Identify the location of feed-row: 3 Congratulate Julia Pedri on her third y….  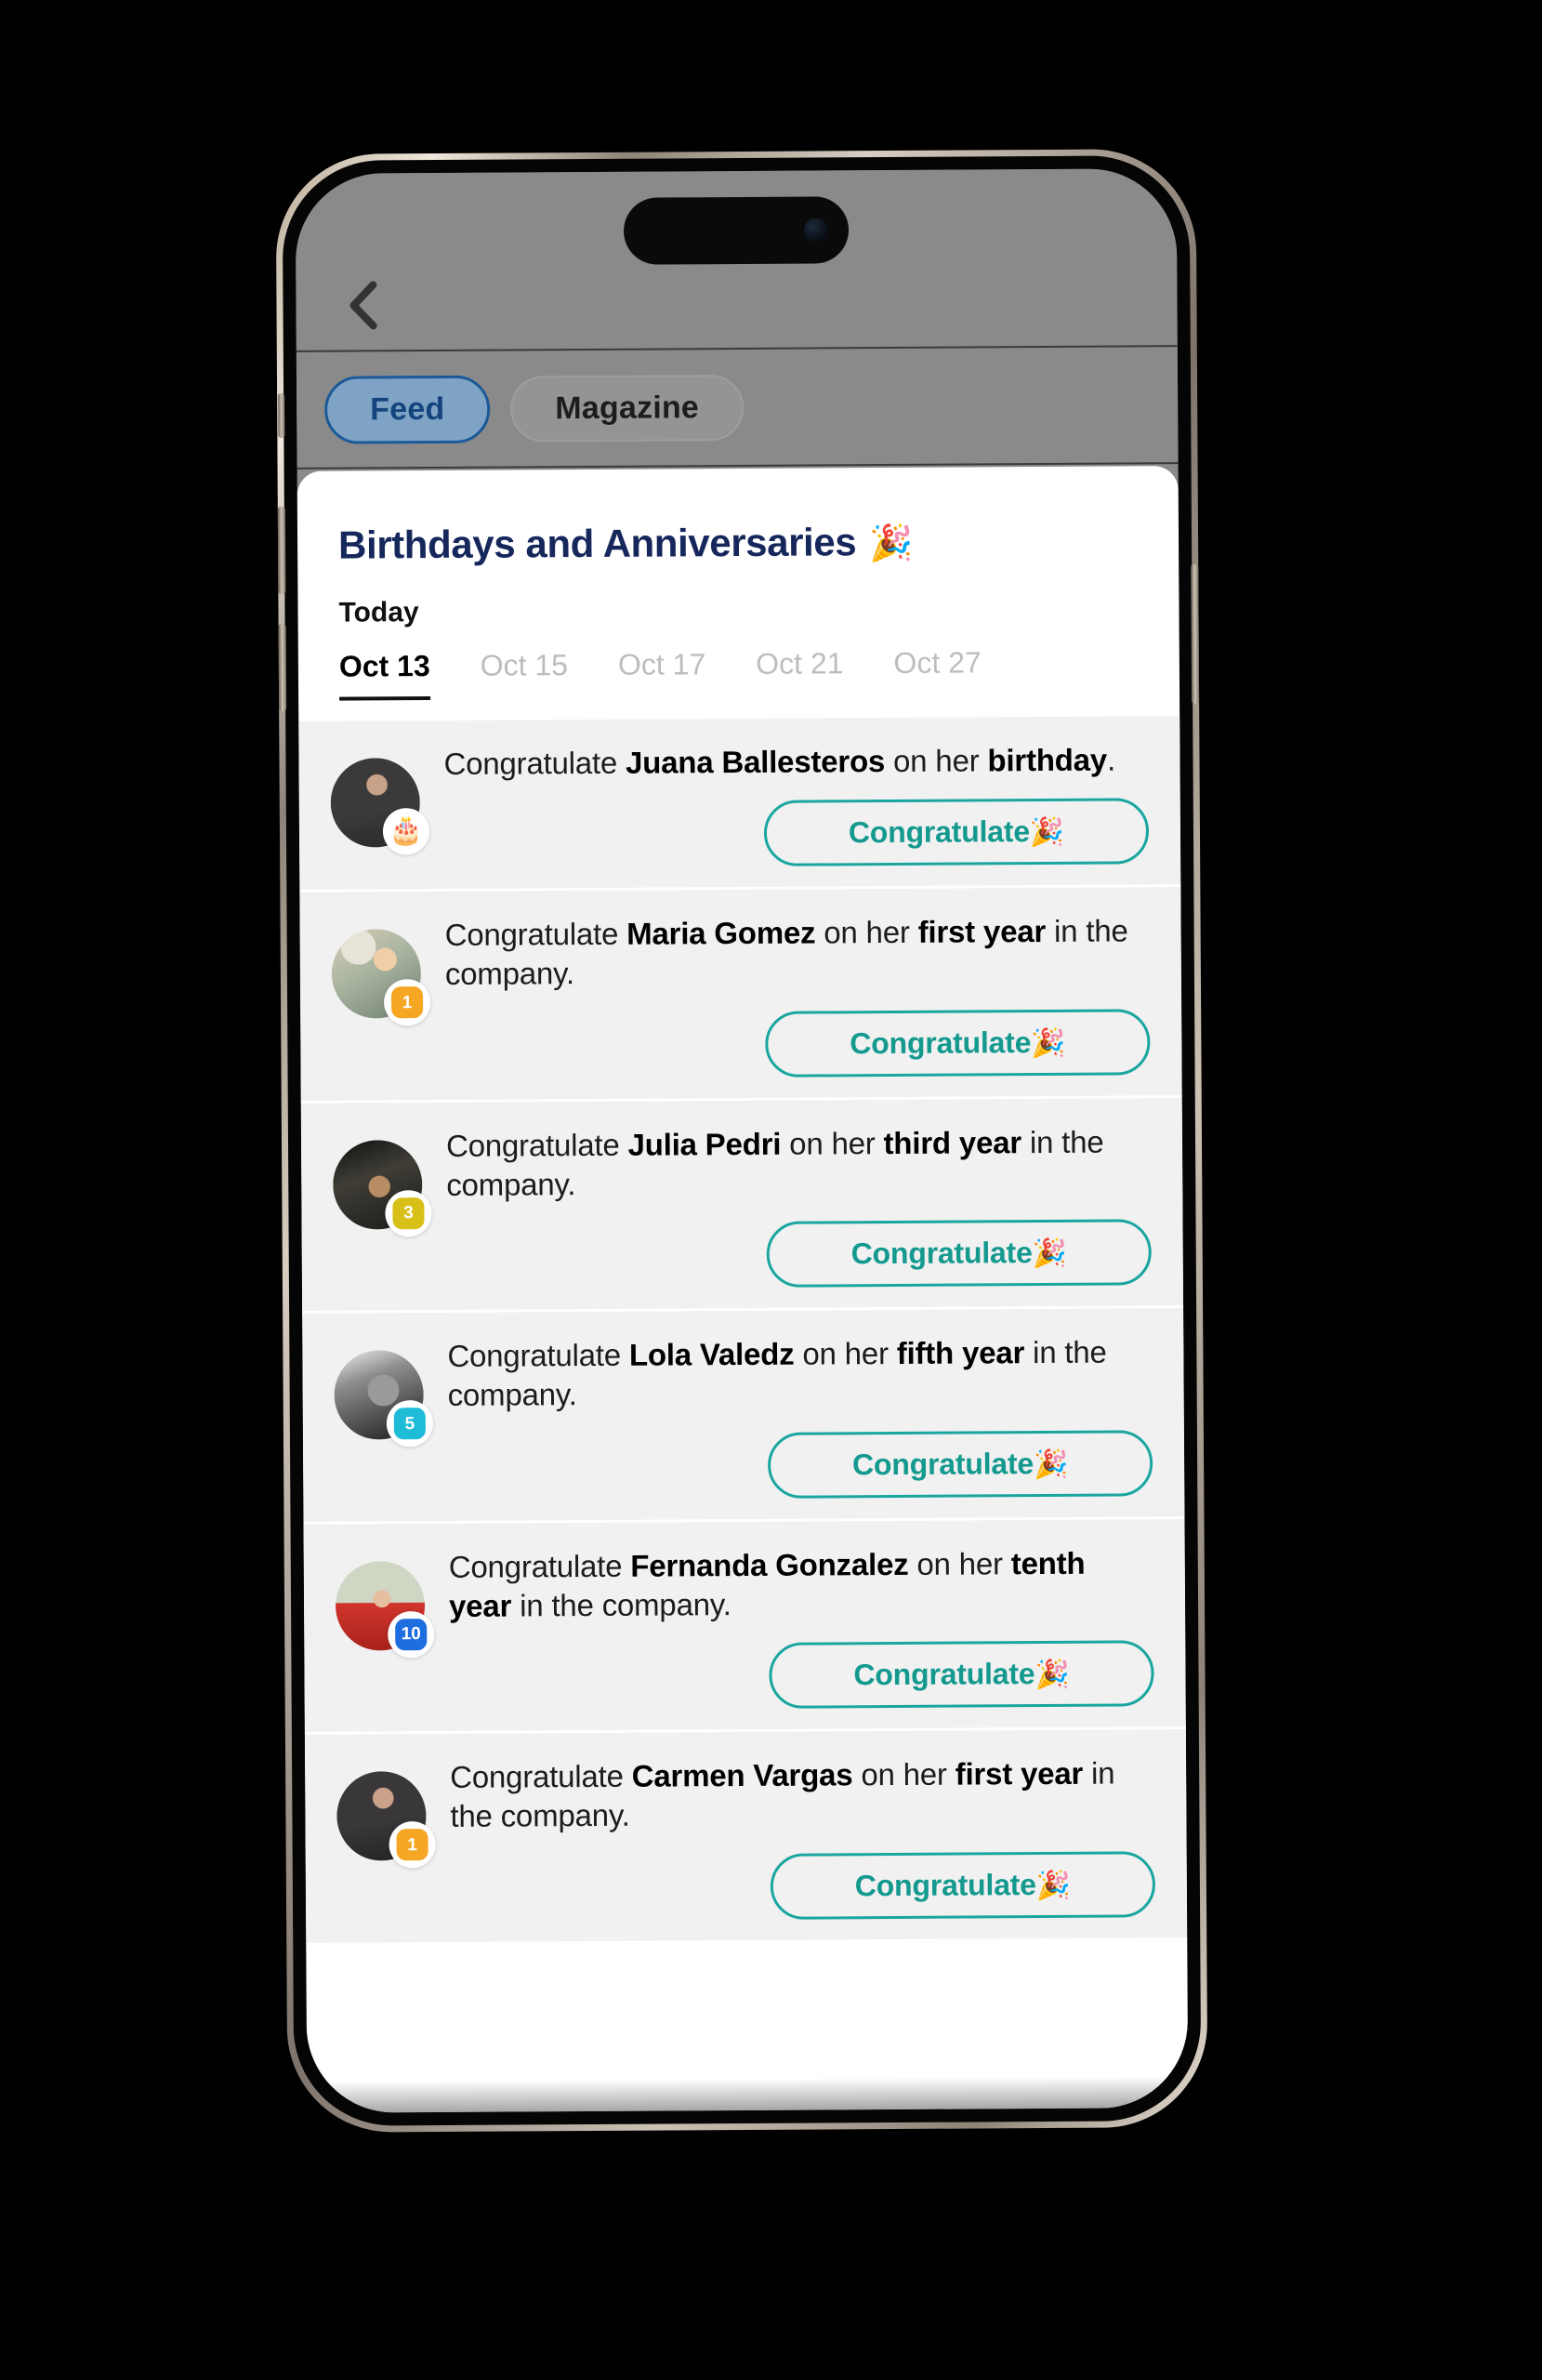
(742, 1206).